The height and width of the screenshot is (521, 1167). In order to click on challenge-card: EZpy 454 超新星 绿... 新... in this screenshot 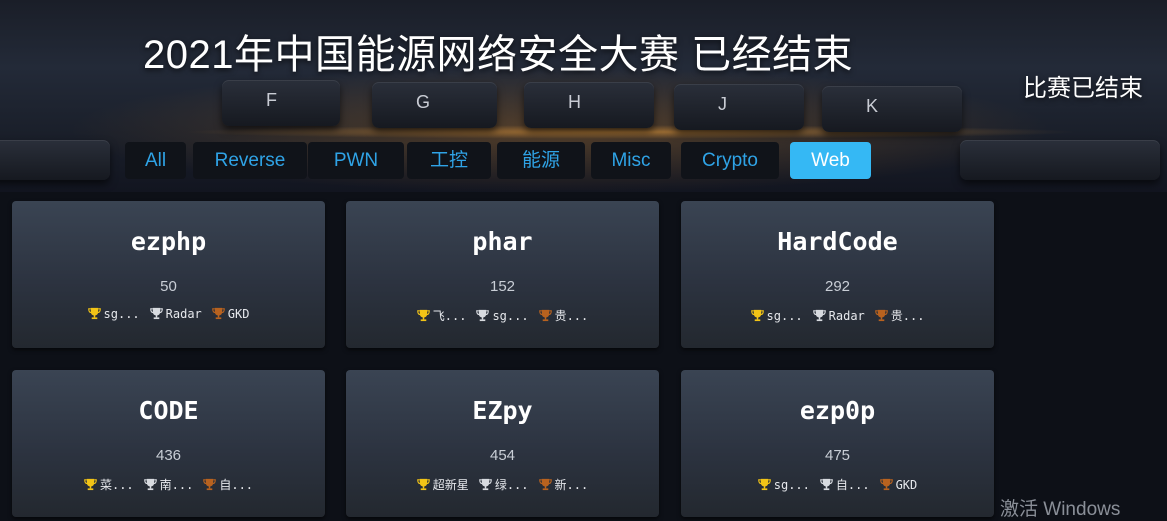, I will do `click(502, 443)`.